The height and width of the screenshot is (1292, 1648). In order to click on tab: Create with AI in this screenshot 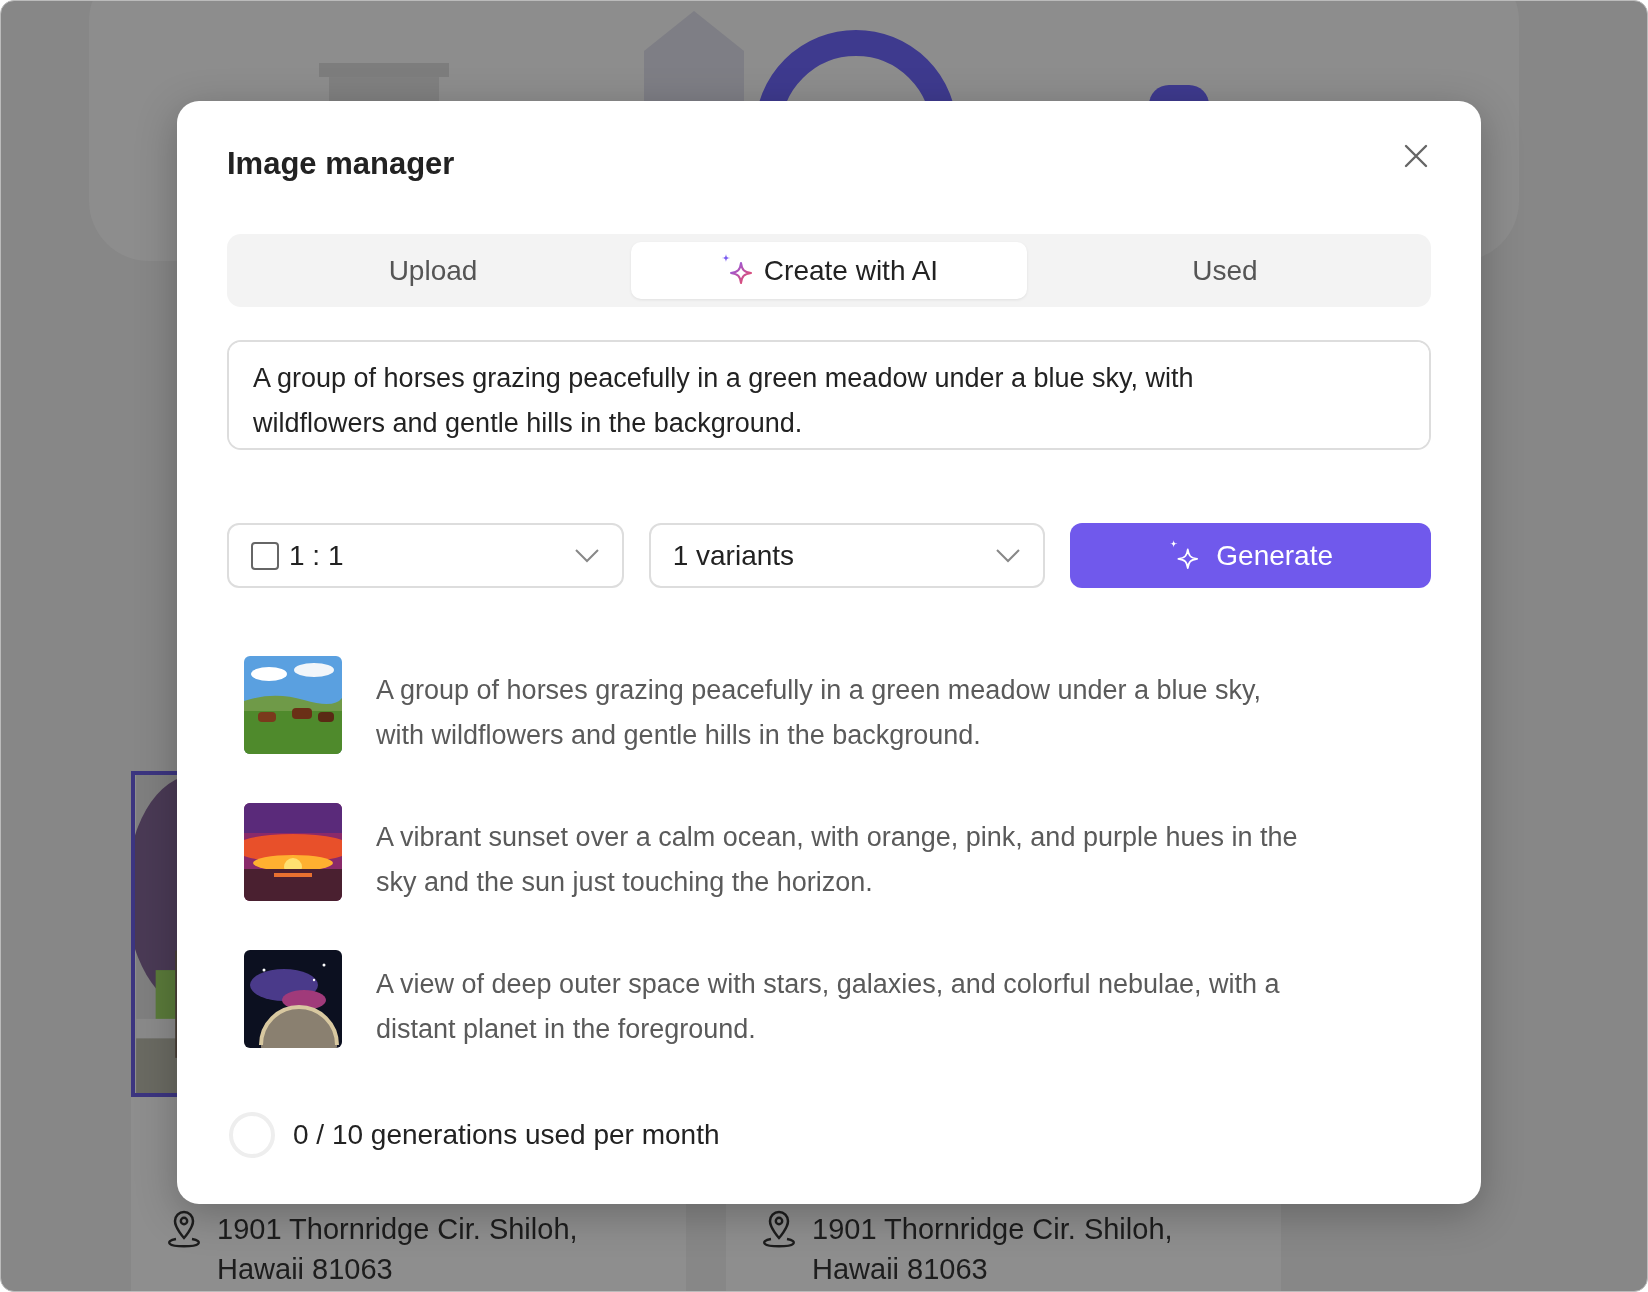, I will do `click(829, 271)`.